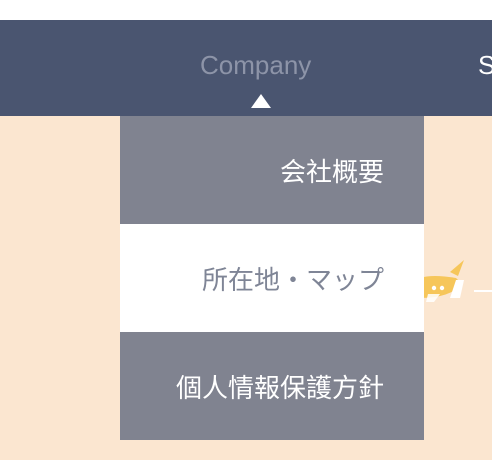  What do you see at coordinates (485, 65) in the screenshot?
I see `nav-next-link: S` at bounding box center [485, 65].